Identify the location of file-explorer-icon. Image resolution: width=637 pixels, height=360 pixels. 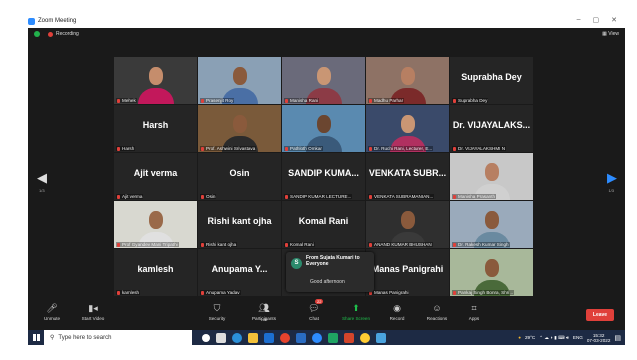
(253, 337).